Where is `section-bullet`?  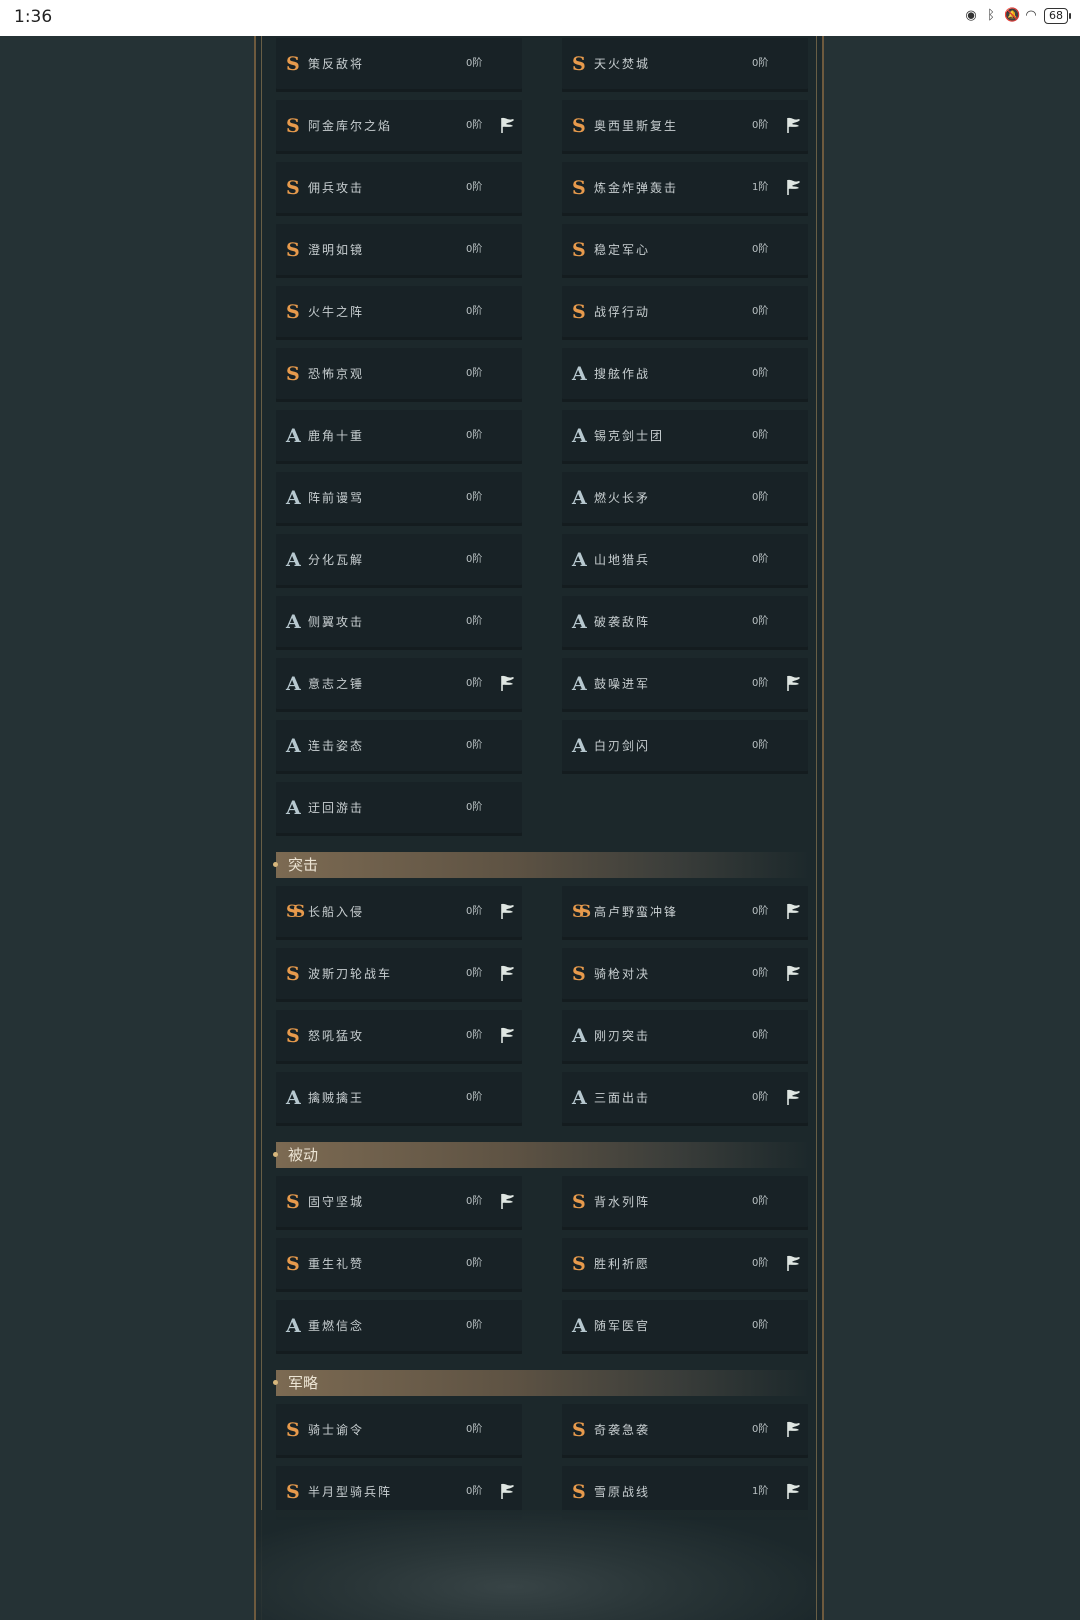 section-bullet is located at coordinates (275, 1154).